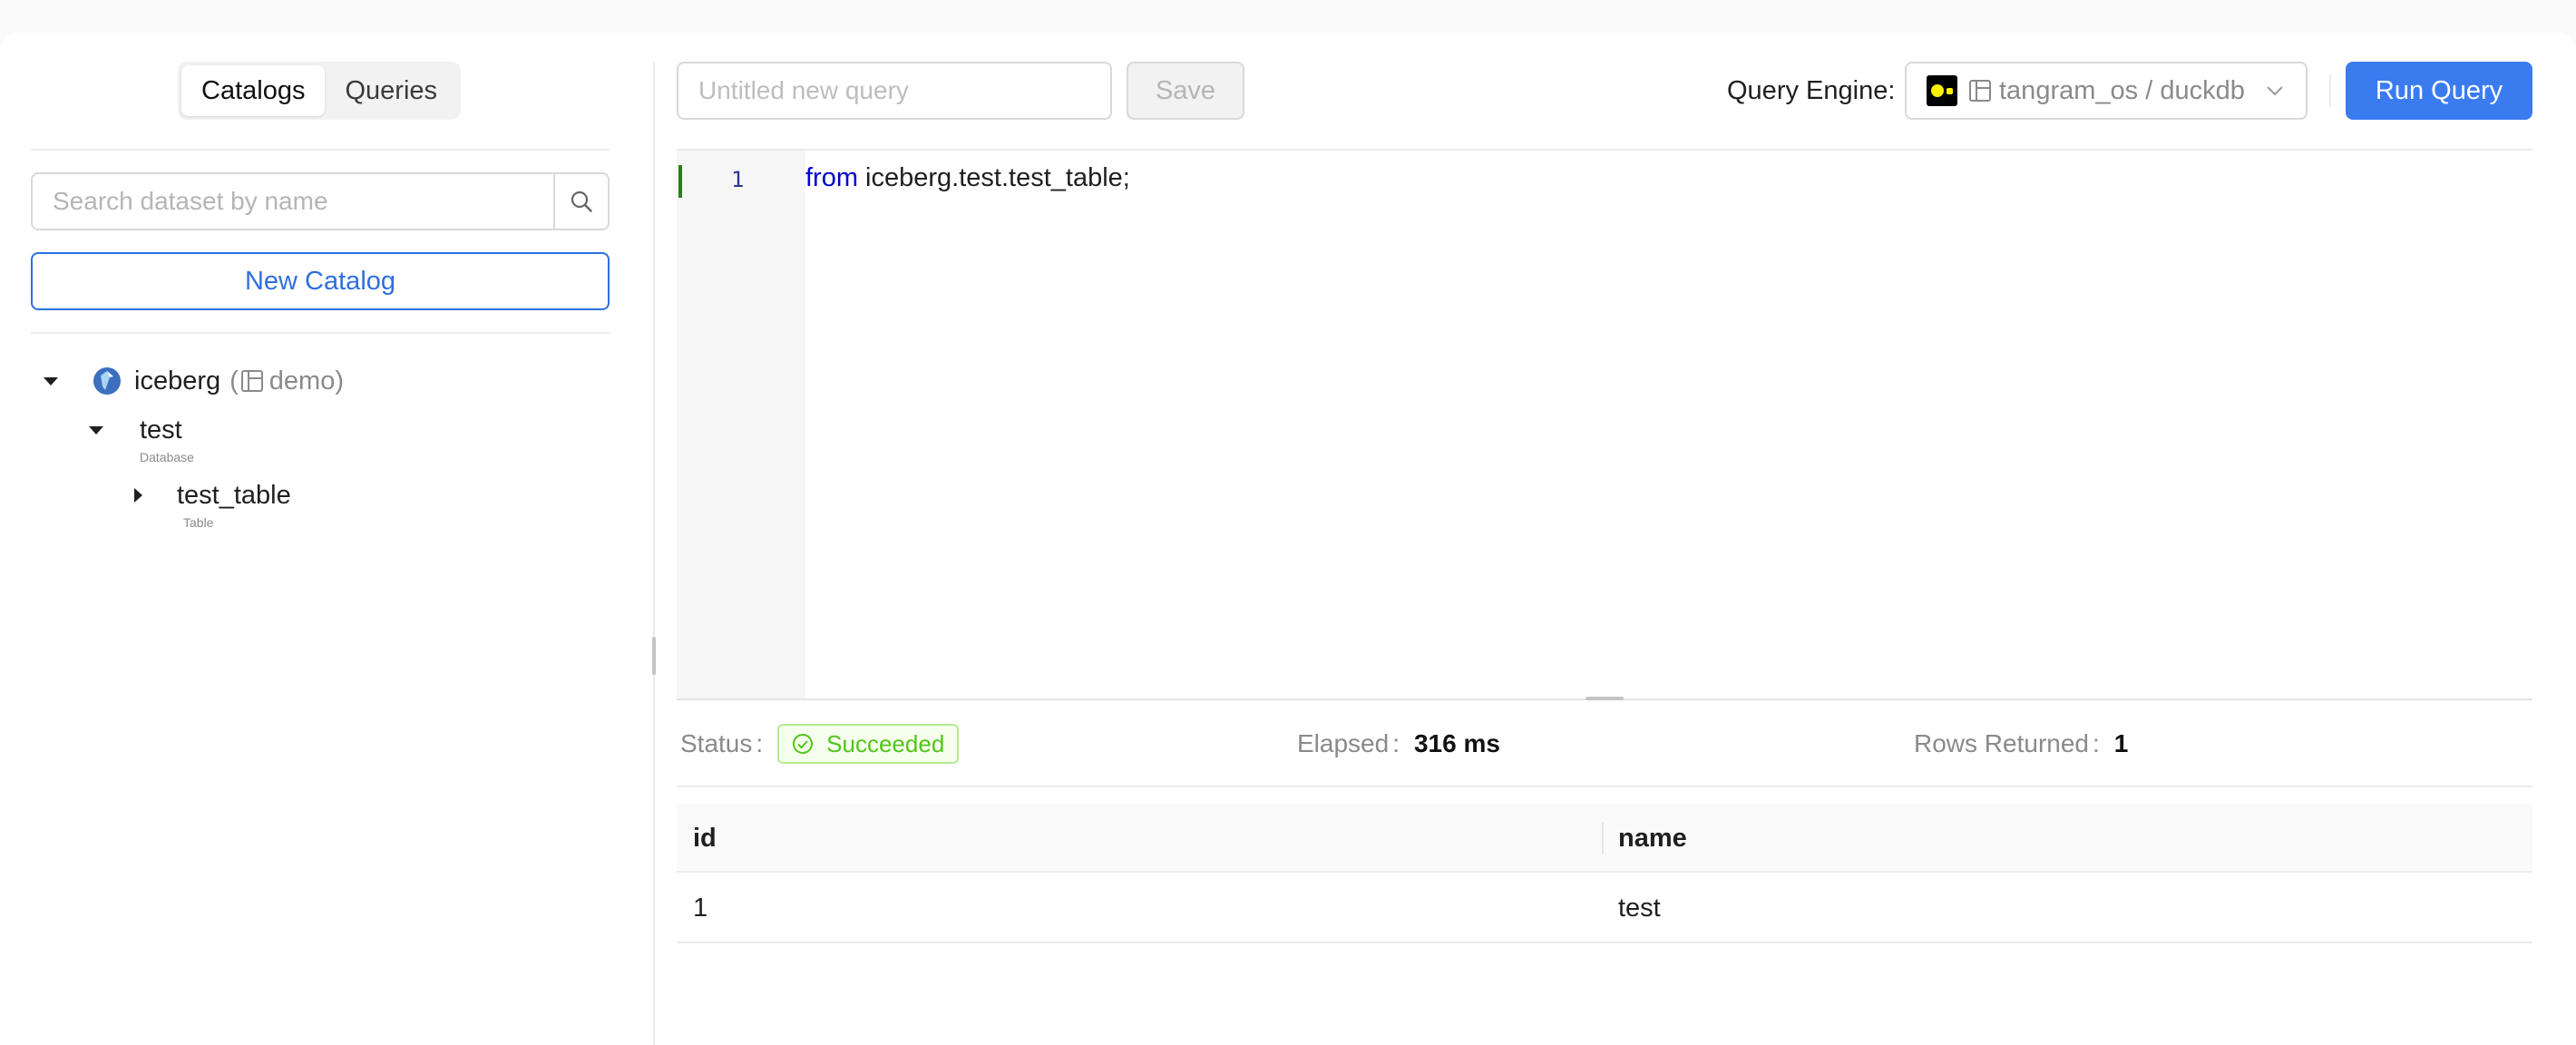  Describe the element at coordinates (107, 381) in the screenshot. I see `iceberg-logo-icon` at that location.